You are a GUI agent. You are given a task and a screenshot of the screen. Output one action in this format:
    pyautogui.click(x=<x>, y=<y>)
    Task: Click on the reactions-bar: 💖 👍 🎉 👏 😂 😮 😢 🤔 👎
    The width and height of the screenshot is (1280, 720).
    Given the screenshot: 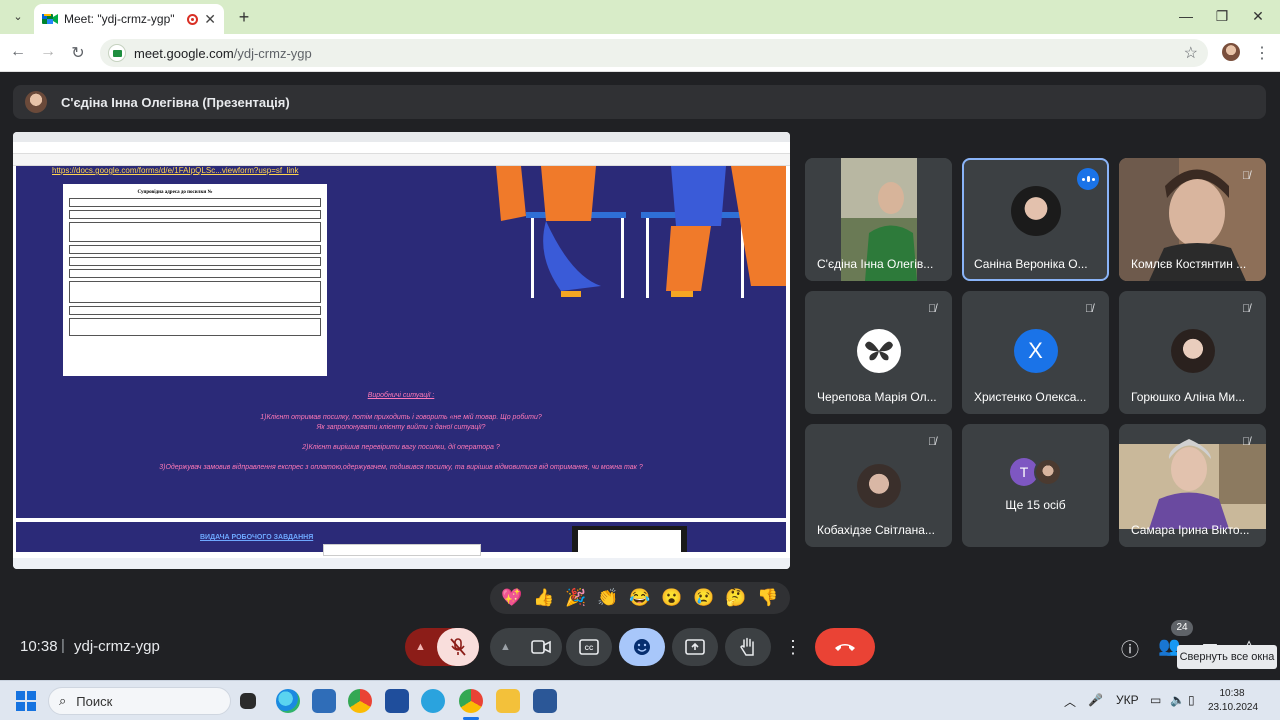 What is the action you would take?
    pyautogui.click(x=640, y=598)
    